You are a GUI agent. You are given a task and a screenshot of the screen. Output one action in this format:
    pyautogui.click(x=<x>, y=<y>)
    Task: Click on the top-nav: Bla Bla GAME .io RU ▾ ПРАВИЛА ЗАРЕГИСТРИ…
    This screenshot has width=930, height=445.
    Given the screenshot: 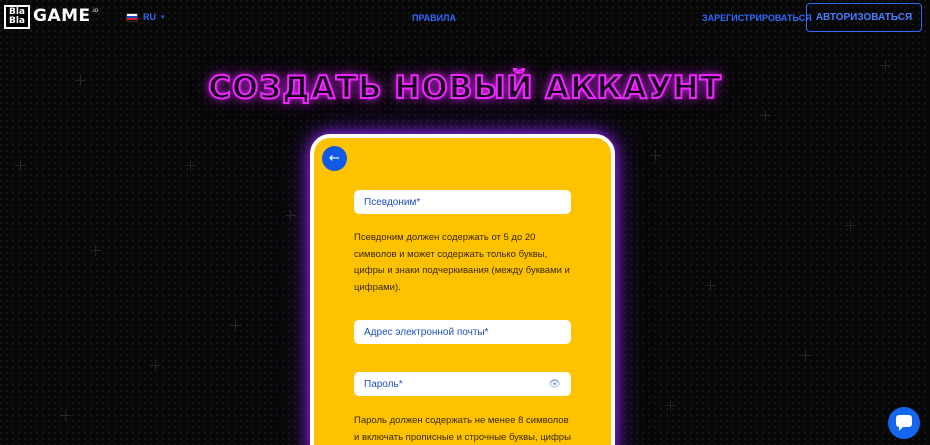 What is the action you would take?
    pyautogui.click(x=465, y=18)
    